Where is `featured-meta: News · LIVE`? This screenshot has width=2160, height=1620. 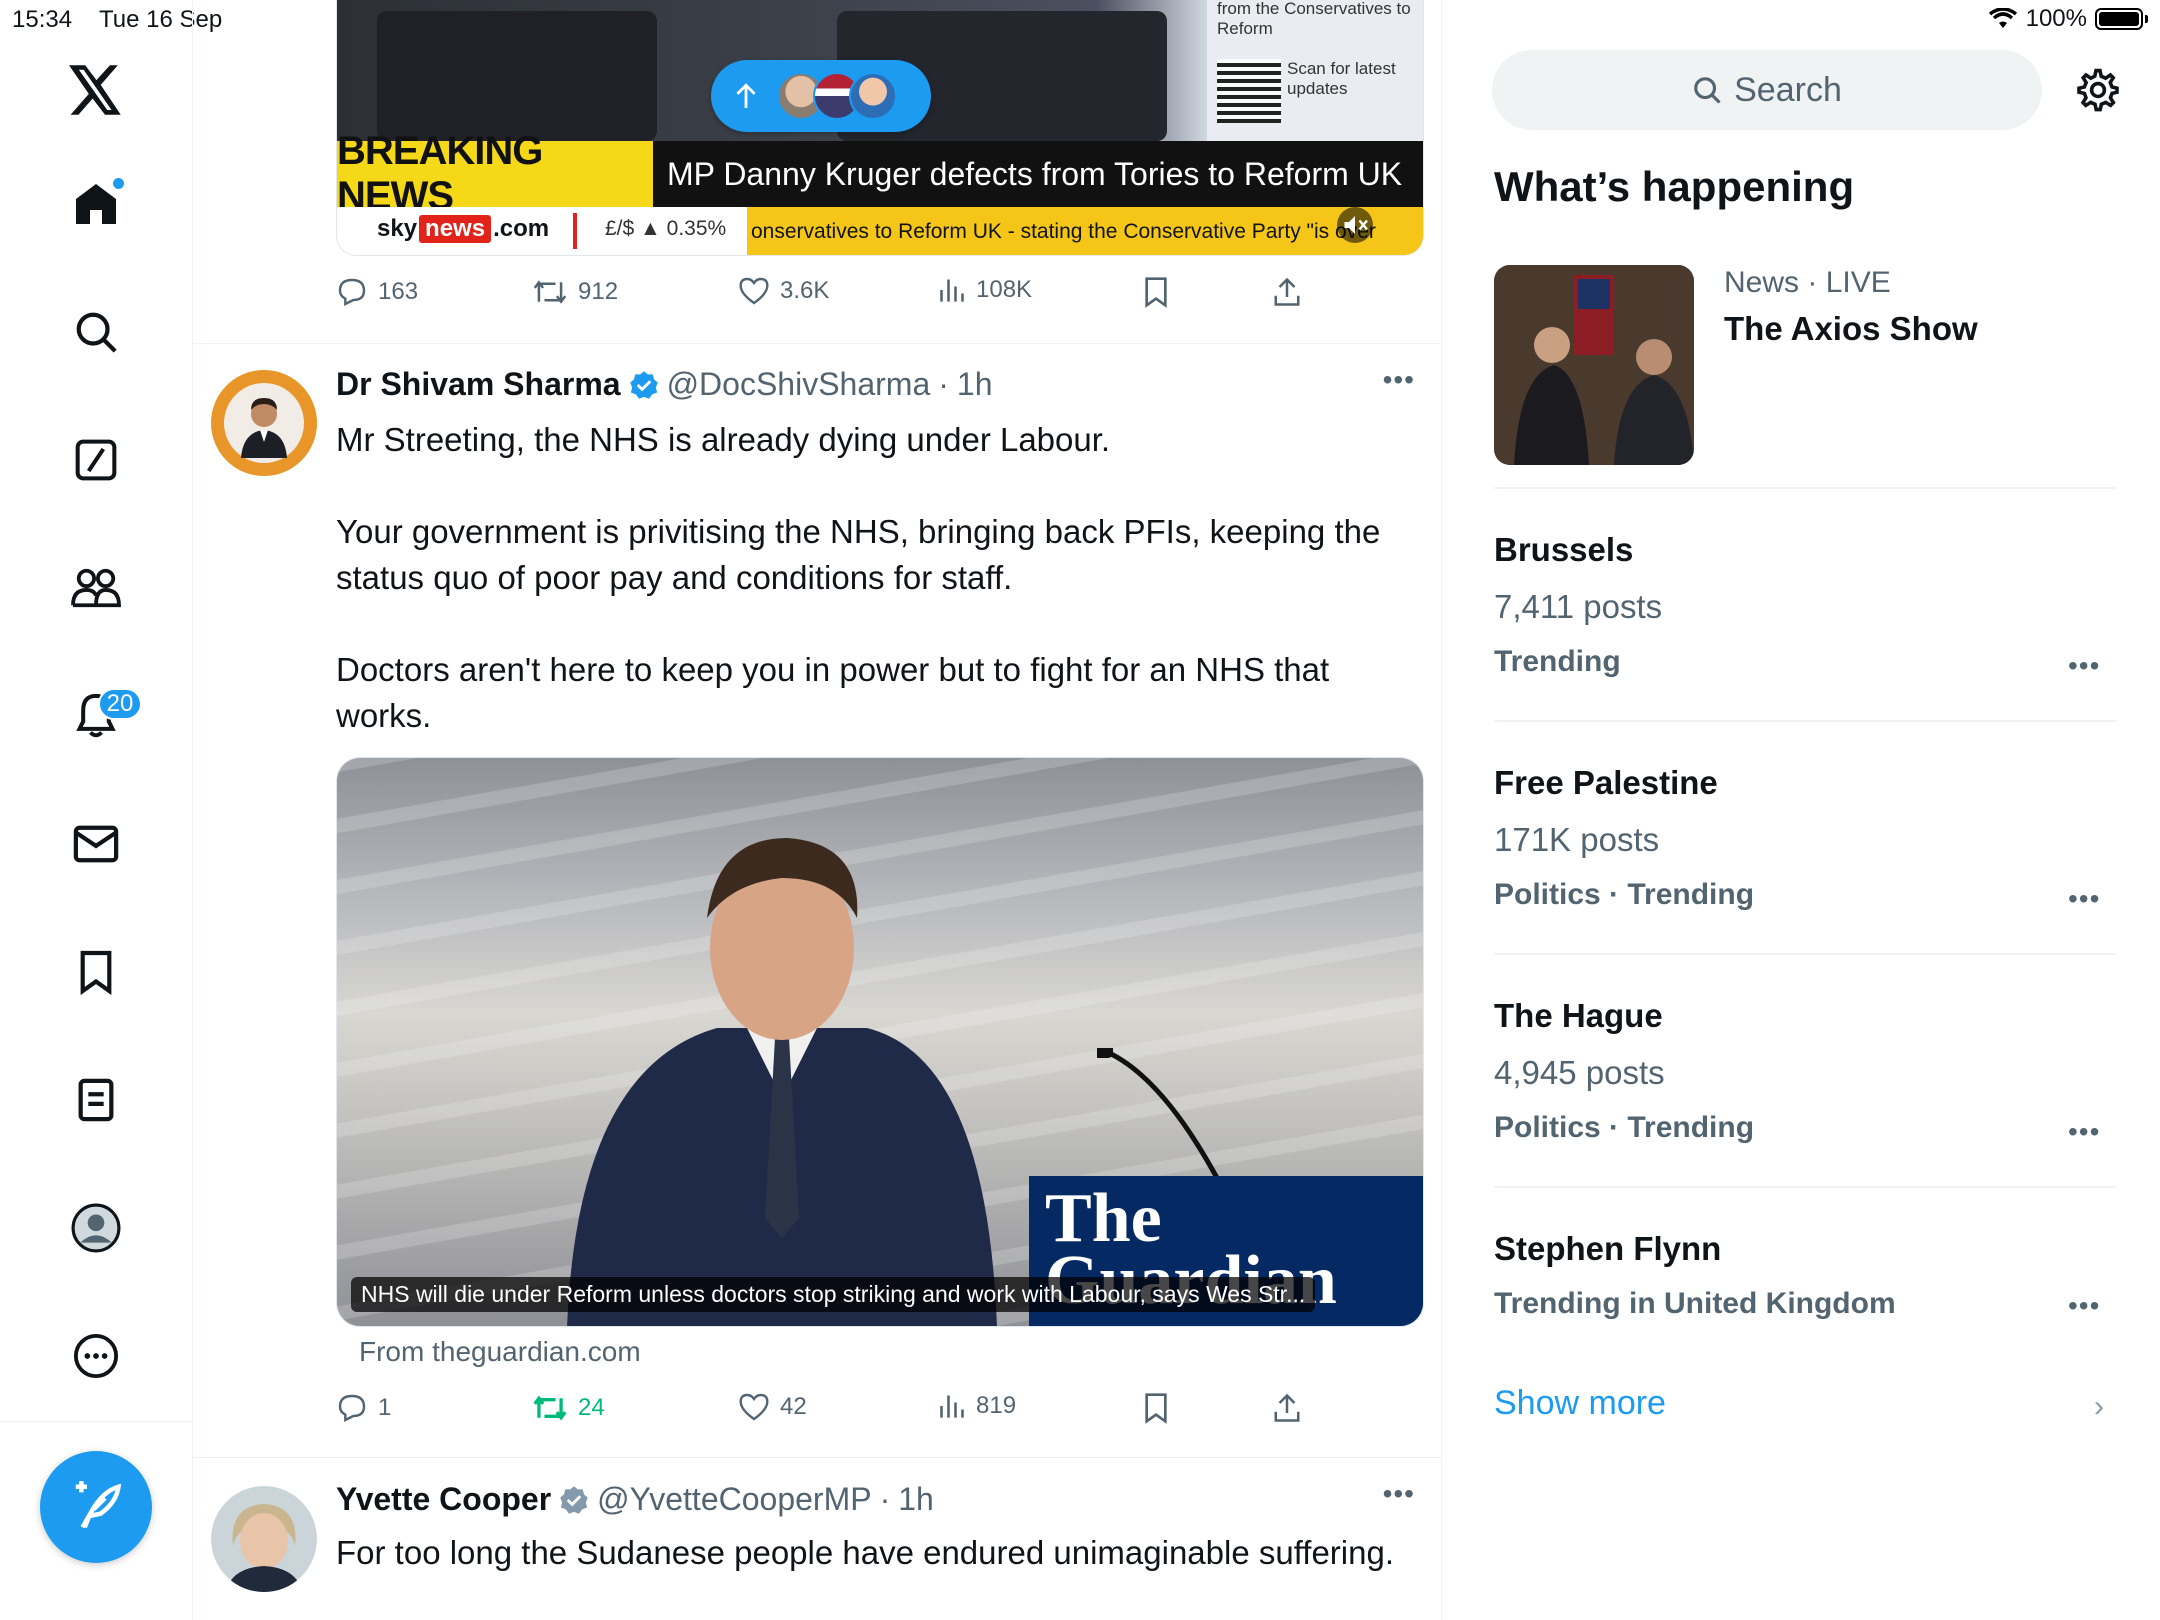 featured-meta: News · LIVE is located at coordinates (1807, 283).